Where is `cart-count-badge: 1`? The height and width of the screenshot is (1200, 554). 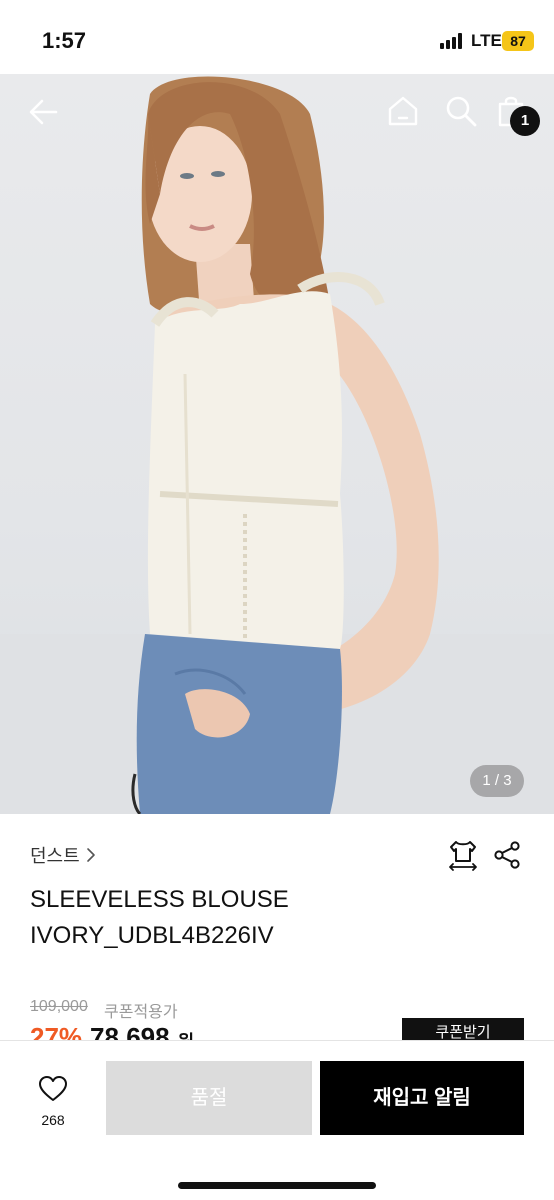 cart-count-badge: 1 is located at coordinates (525, 121).